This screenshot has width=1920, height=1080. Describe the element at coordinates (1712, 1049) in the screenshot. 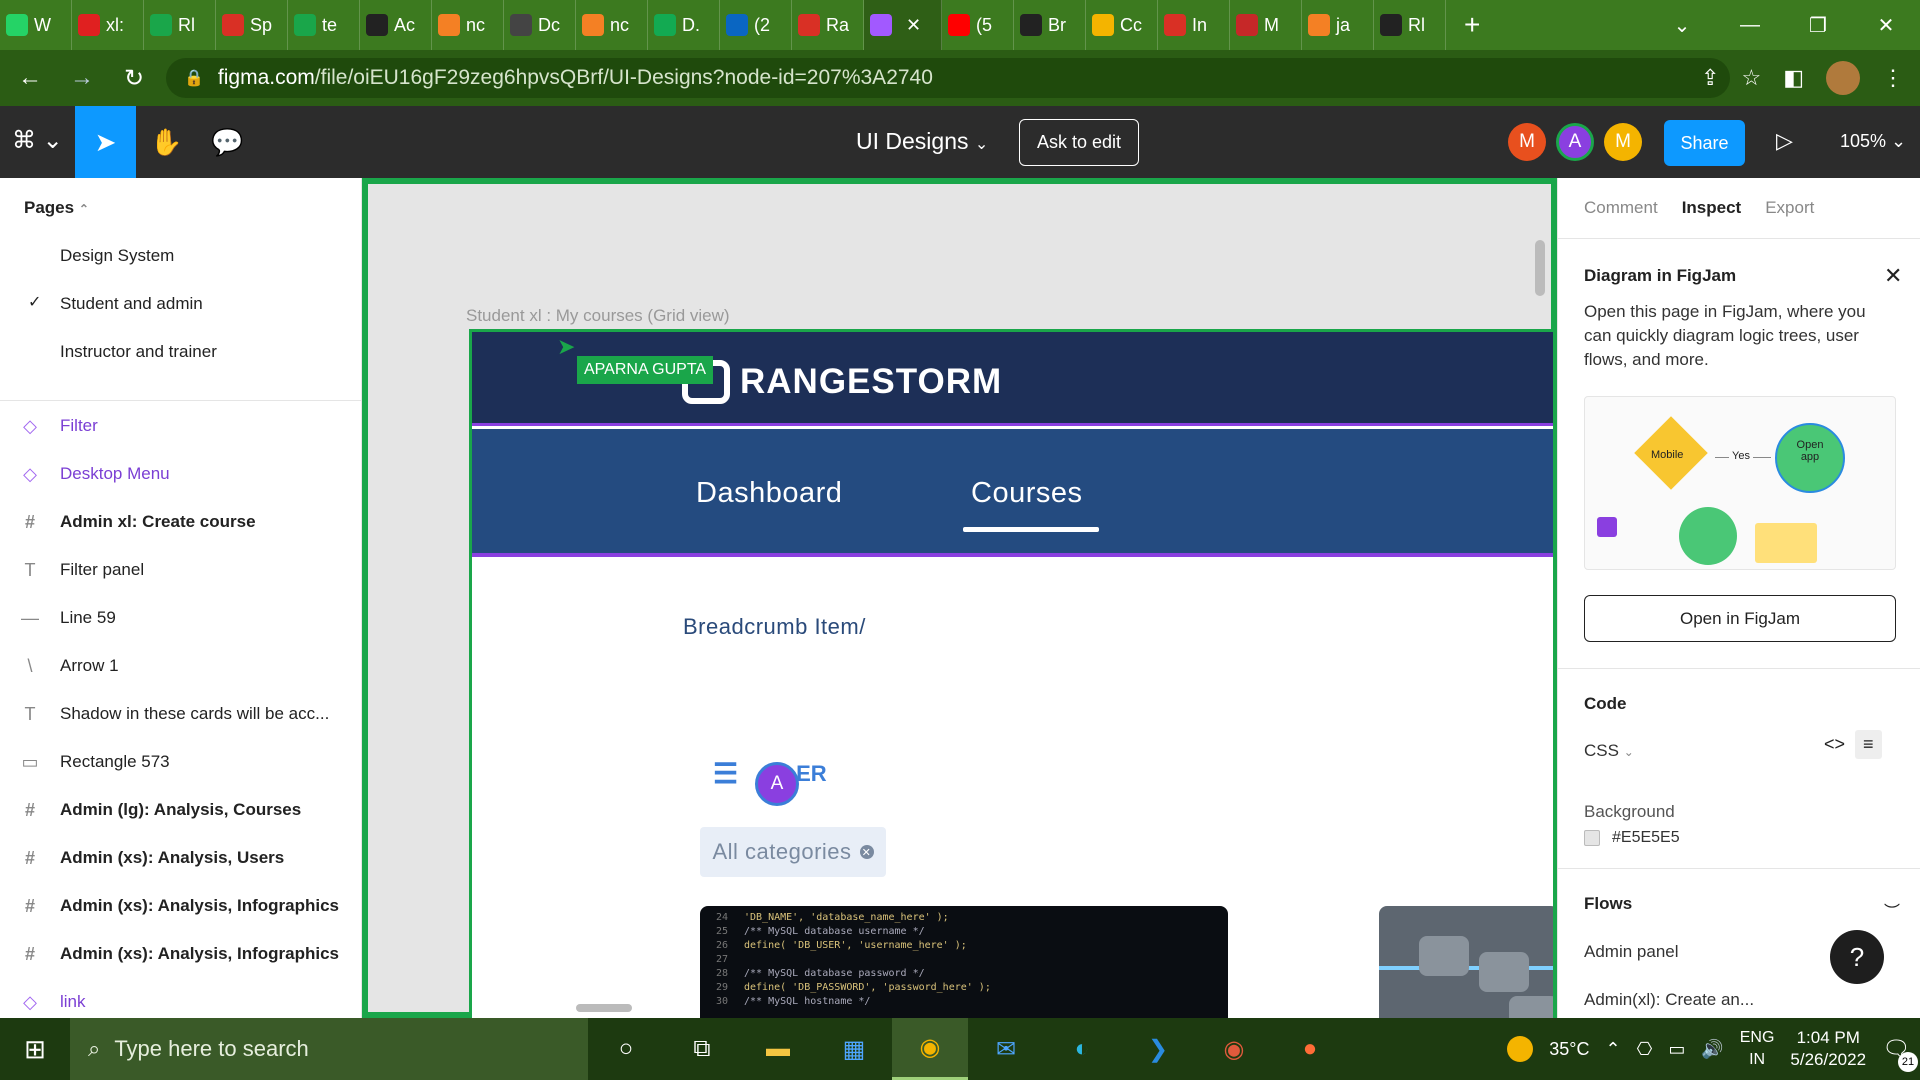

I see `volume-icon: 🔊` at that location.